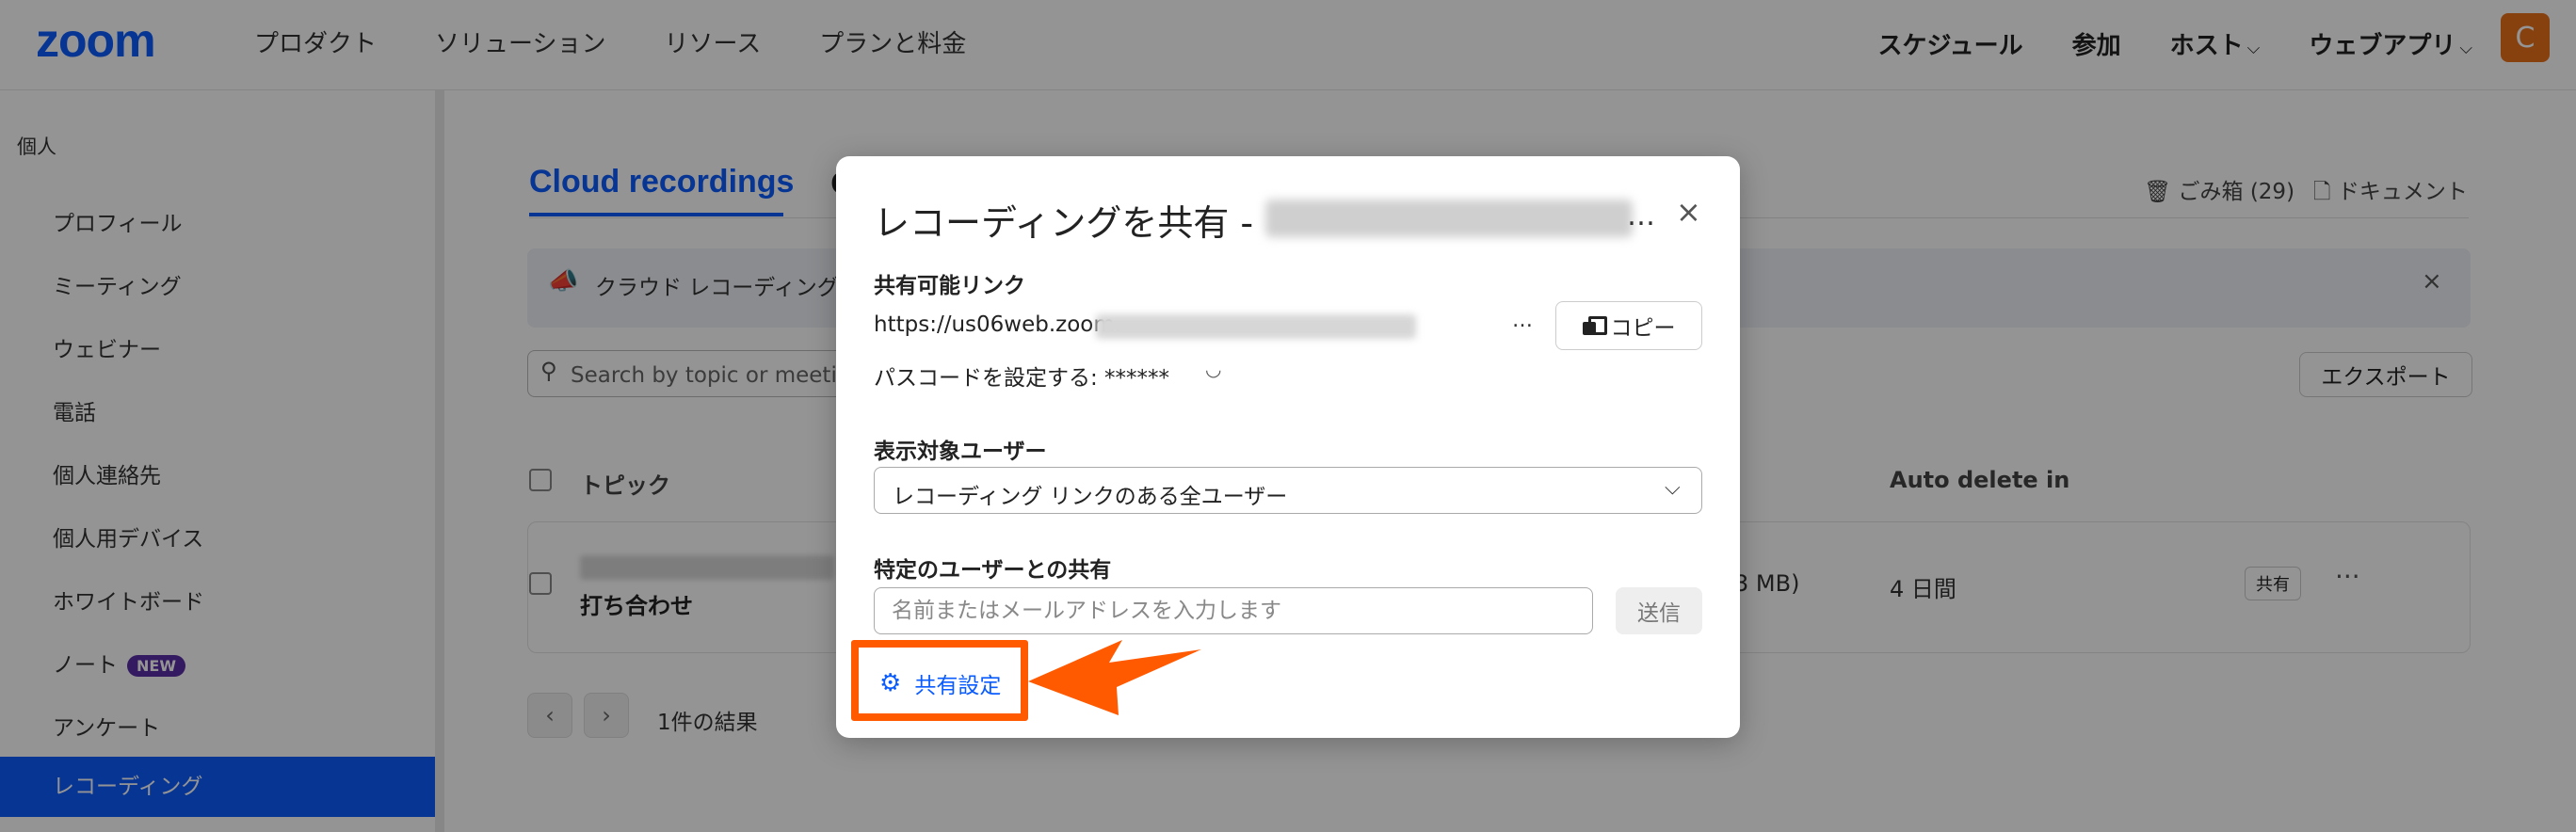  I want to click on audience-label: 表示対象ユーザー, so click(960, 452).